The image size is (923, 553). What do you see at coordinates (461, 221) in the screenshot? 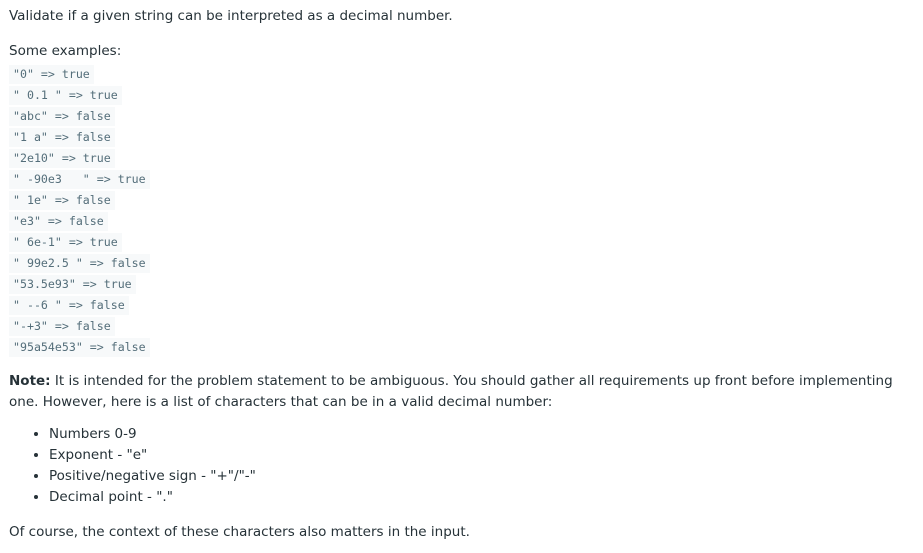
I see `example-line: "e3" => false` at bounding box center [461, 221].